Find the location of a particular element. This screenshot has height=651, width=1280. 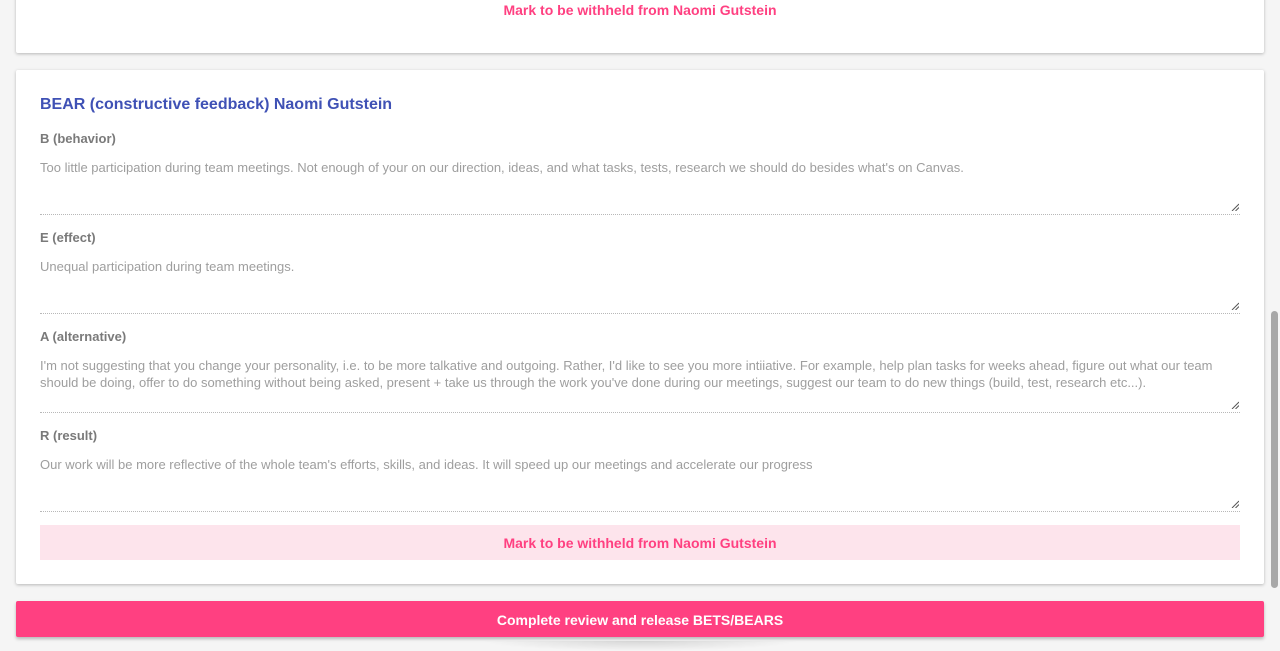

scrollbar-thumb is located at coordinates (1274, 449).